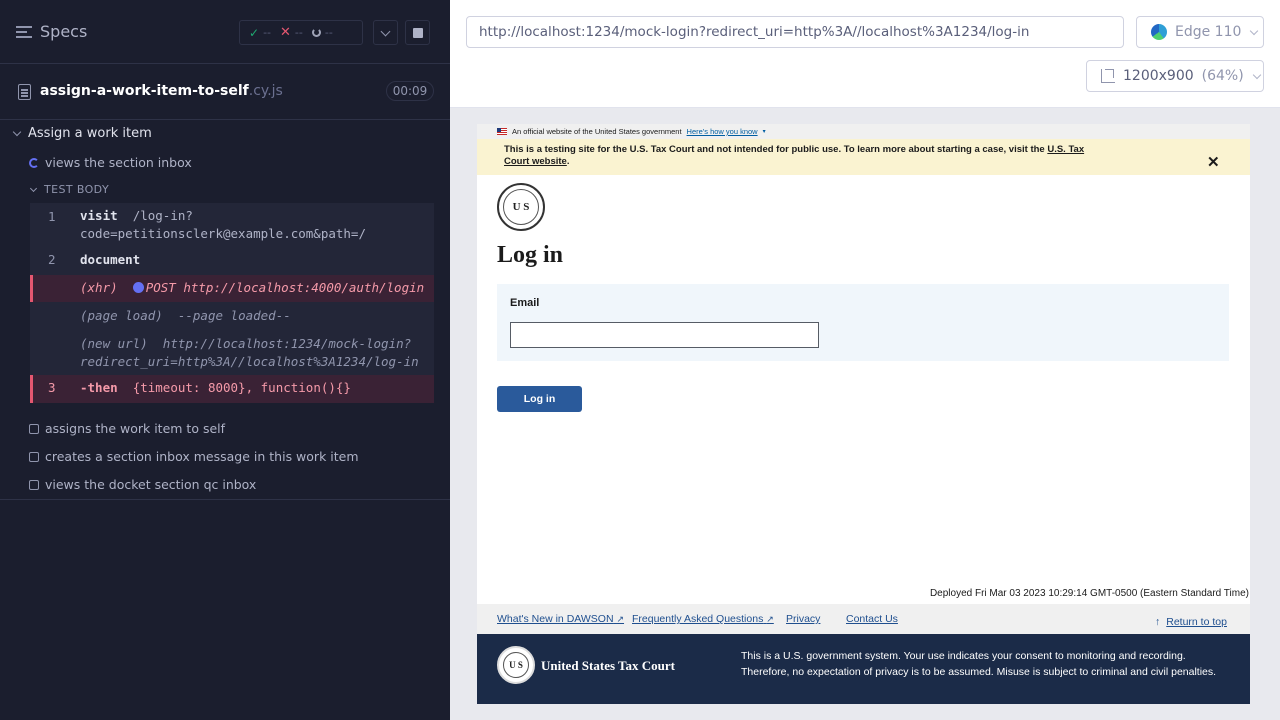 The image size is (1280, 720). Describe the element at coordinates (24, 31) in the screenshot. I see `menu-icon` at that location.